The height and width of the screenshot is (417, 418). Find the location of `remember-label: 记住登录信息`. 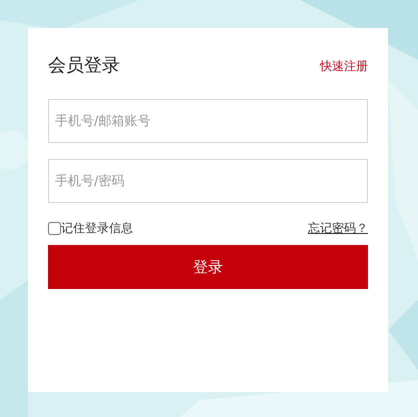

remember-label: 记住登录信息 is located at coordinates (97, 228).